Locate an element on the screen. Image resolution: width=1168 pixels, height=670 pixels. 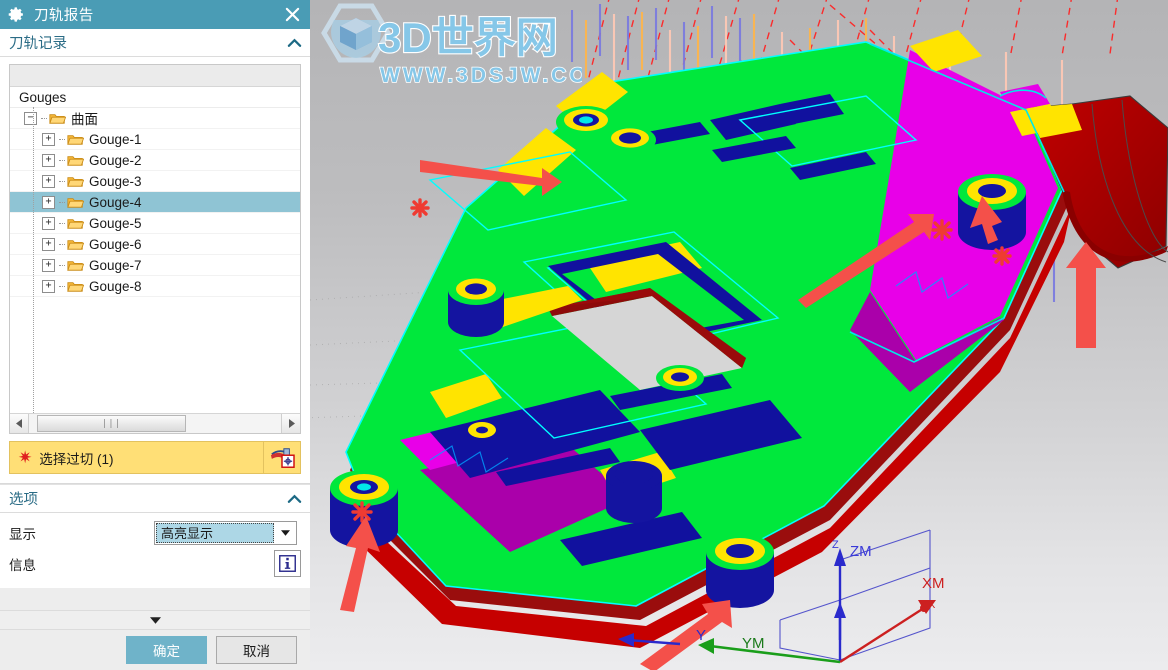
select-gouge-picker-button is located at coordinates (282, 457).